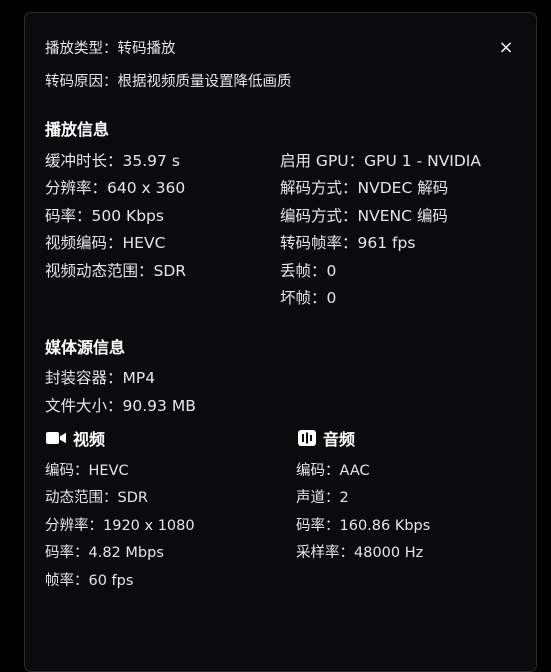 This screenshot has height=672, width=551. What do you see at coordinates (318, 498) in the screenshot?
I see `info-label: 声道` at bounding box center [318, 498].